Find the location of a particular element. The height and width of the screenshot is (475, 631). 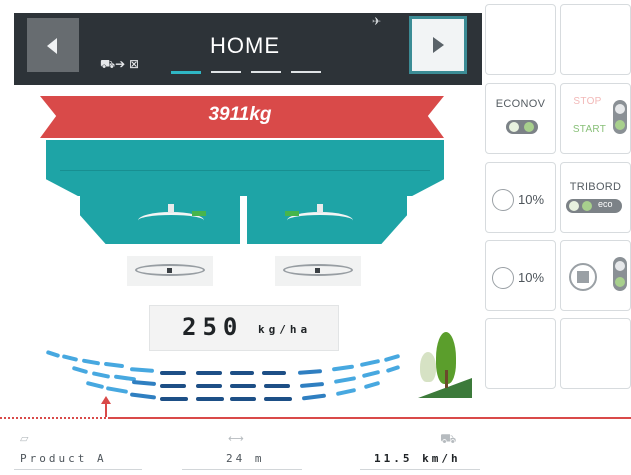

page-title: HOME is located at coordinates (245, 45).